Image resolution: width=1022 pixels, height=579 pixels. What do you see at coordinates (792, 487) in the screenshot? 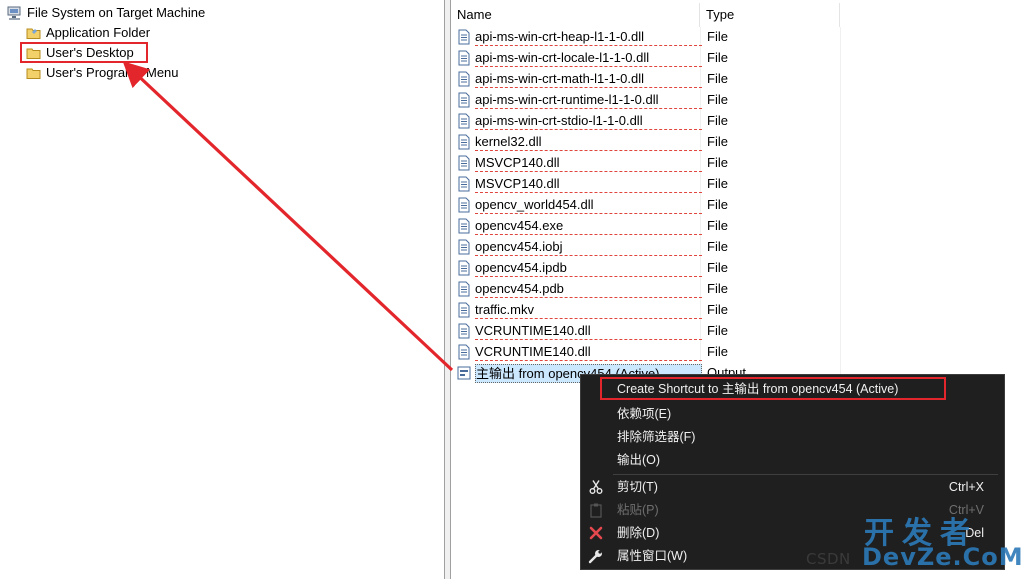
I see `menu-item-cut: 剪切(T) Ctrl+X` at bounding box center [792, 487].